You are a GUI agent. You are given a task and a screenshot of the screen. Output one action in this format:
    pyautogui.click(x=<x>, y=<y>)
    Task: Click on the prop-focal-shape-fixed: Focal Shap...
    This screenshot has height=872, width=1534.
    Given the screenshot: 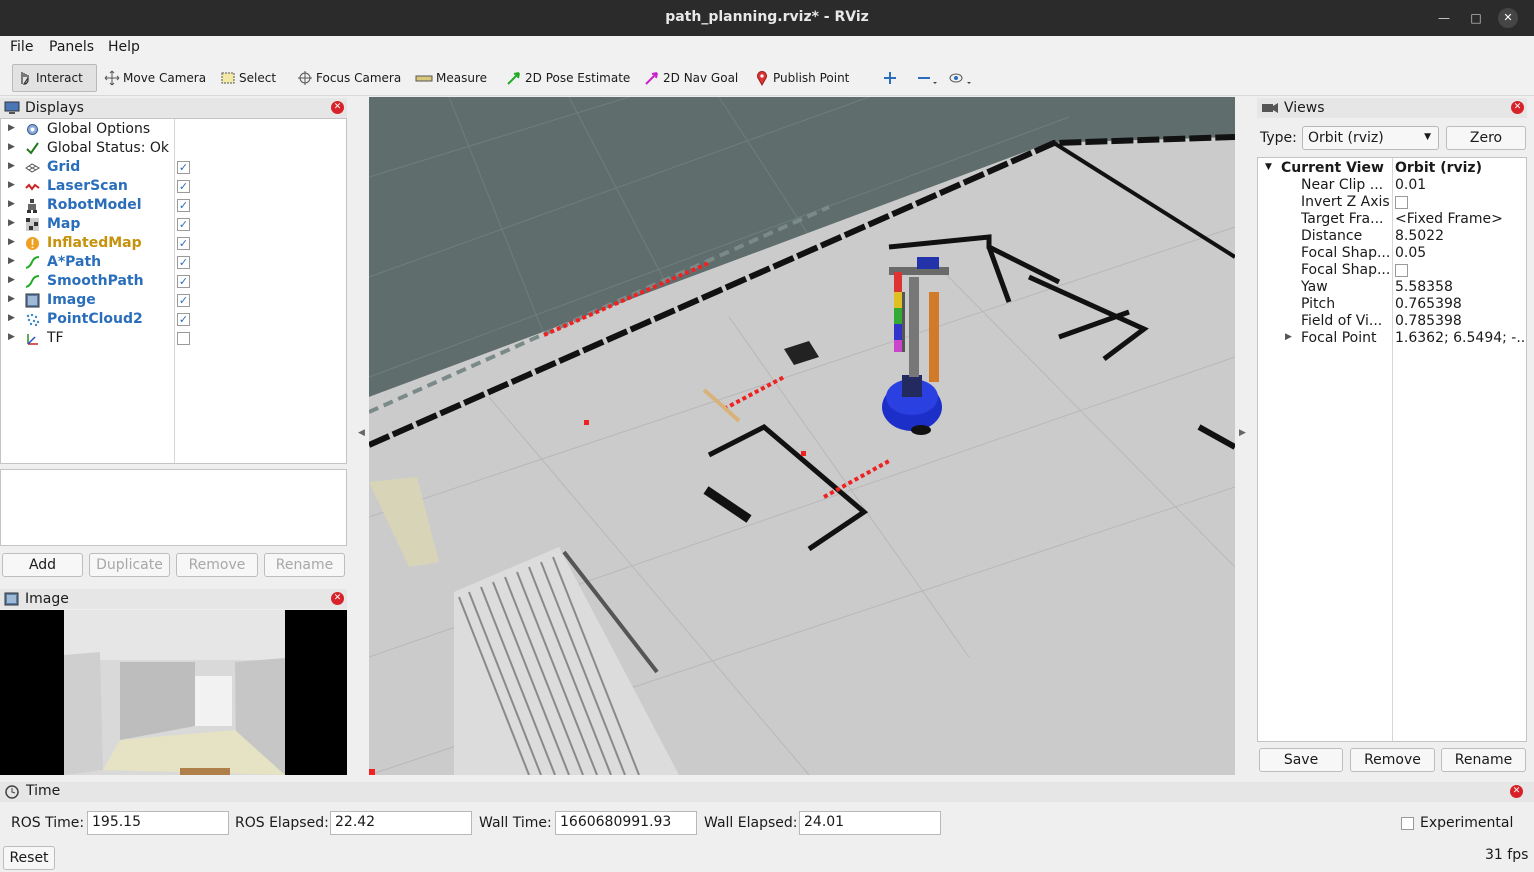 What is the action you would take?
    pyautogui.click(x=1392, y=270)
    